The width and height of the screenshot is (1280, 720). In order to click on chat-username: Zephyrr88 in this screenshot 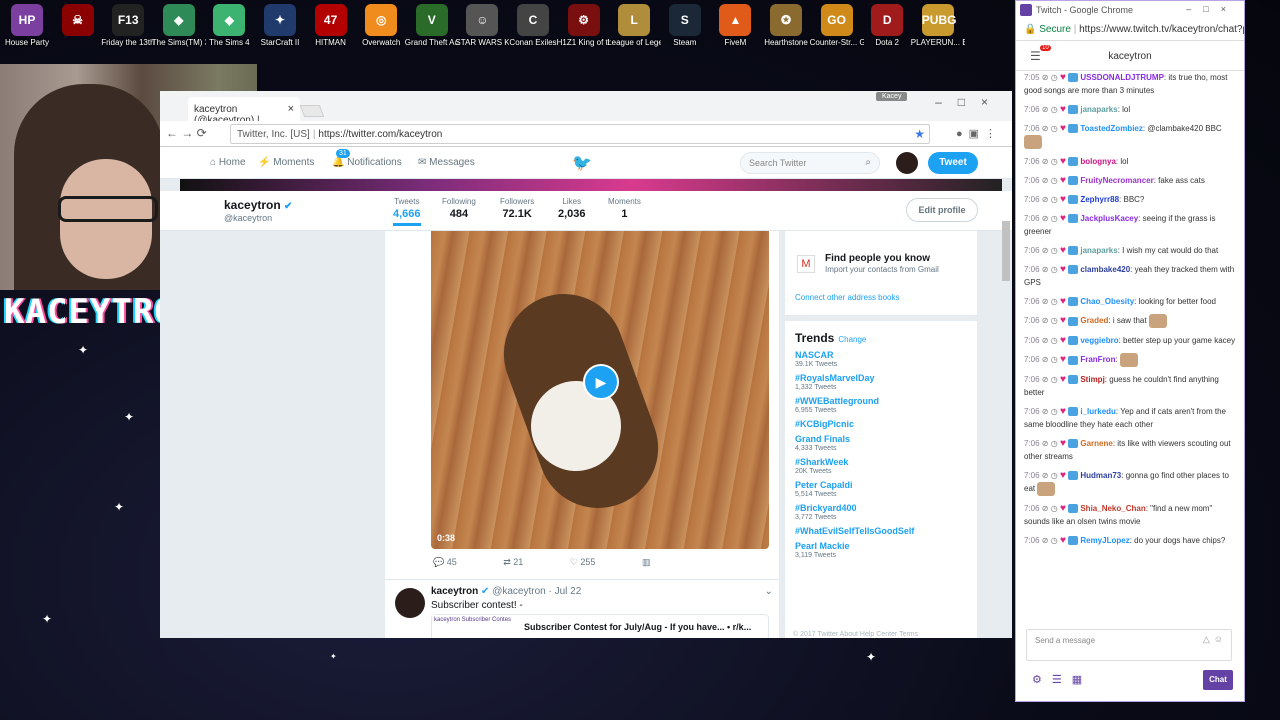, I will do `click(1099, 199)`.